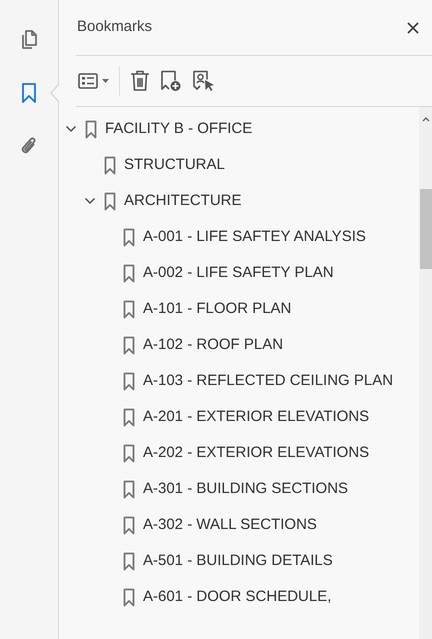 This screenshot has width=432, height=639. I want to click on scroll-up-icon, so click(426, 119).